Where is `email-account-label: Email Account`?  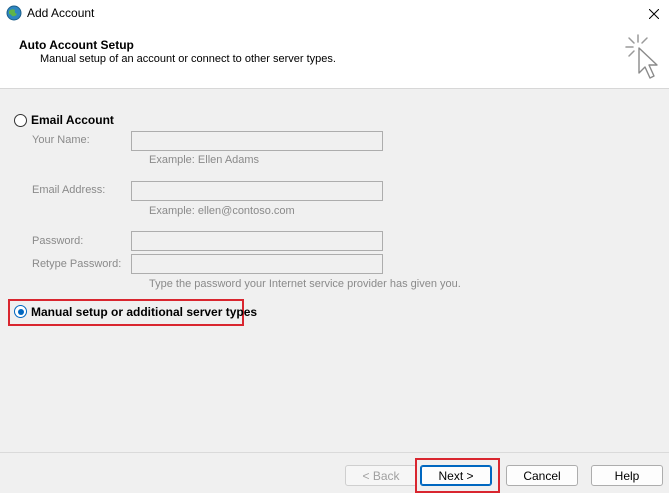
email-account-label: Email Account is located at coordinates (72, 120).